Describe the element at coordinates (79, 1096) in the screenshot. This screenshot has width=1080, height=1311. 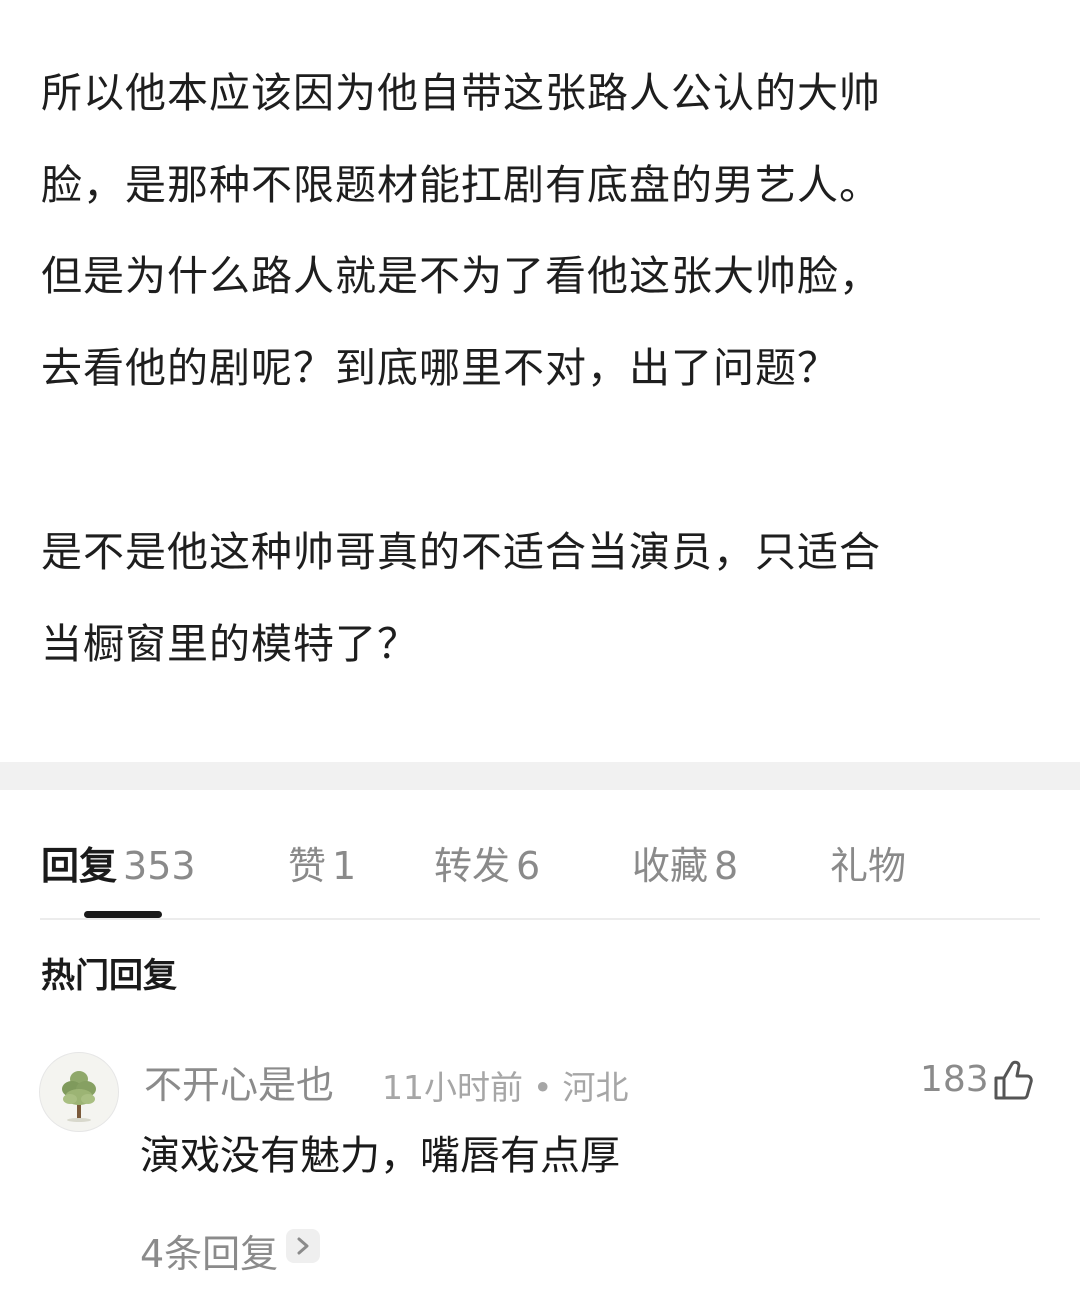
I see `tree-avatar-icon` at that location.